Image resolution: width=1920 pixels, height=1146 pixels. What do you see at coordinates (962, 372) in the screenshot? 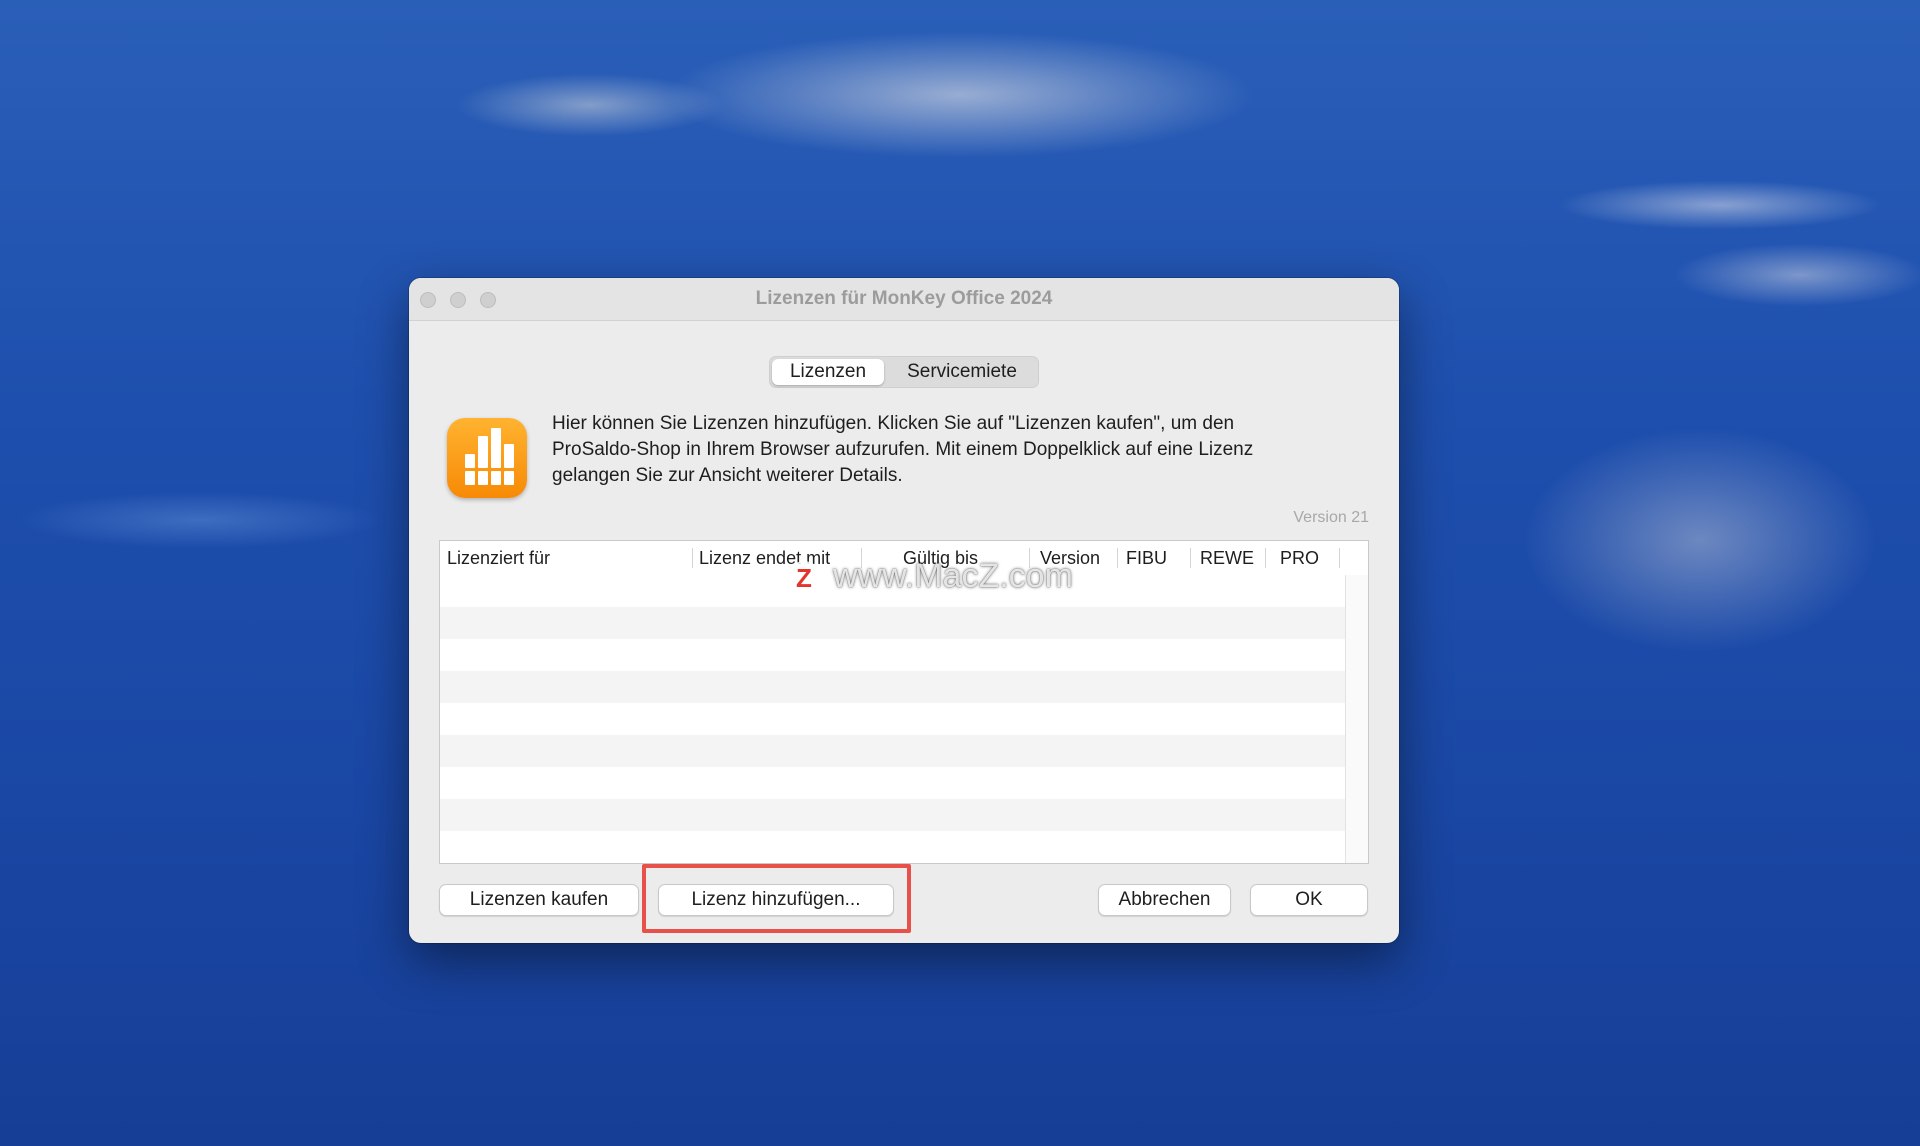
I see `tab-servicemiete: Servicemiete` at bounding box center [962, 372].